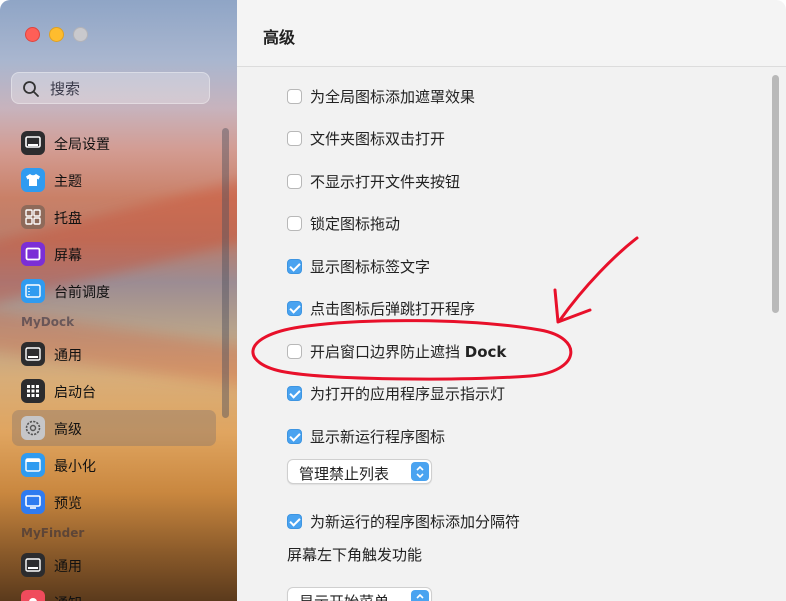  What do you see at coordinates (775, 194) in the screenshot?
I see `main-scrollbar` at bounding box center [775, 194].